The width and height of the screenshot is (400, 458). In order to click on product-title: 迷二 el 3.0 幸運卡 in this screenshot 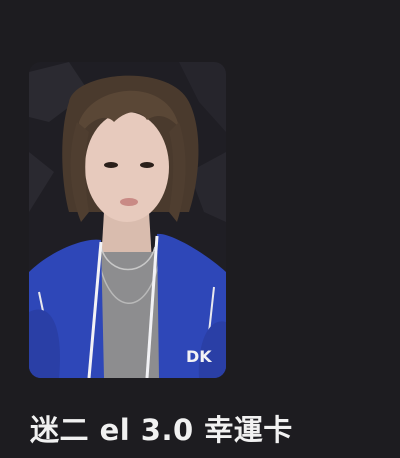, I will do `click(161, 430)`.